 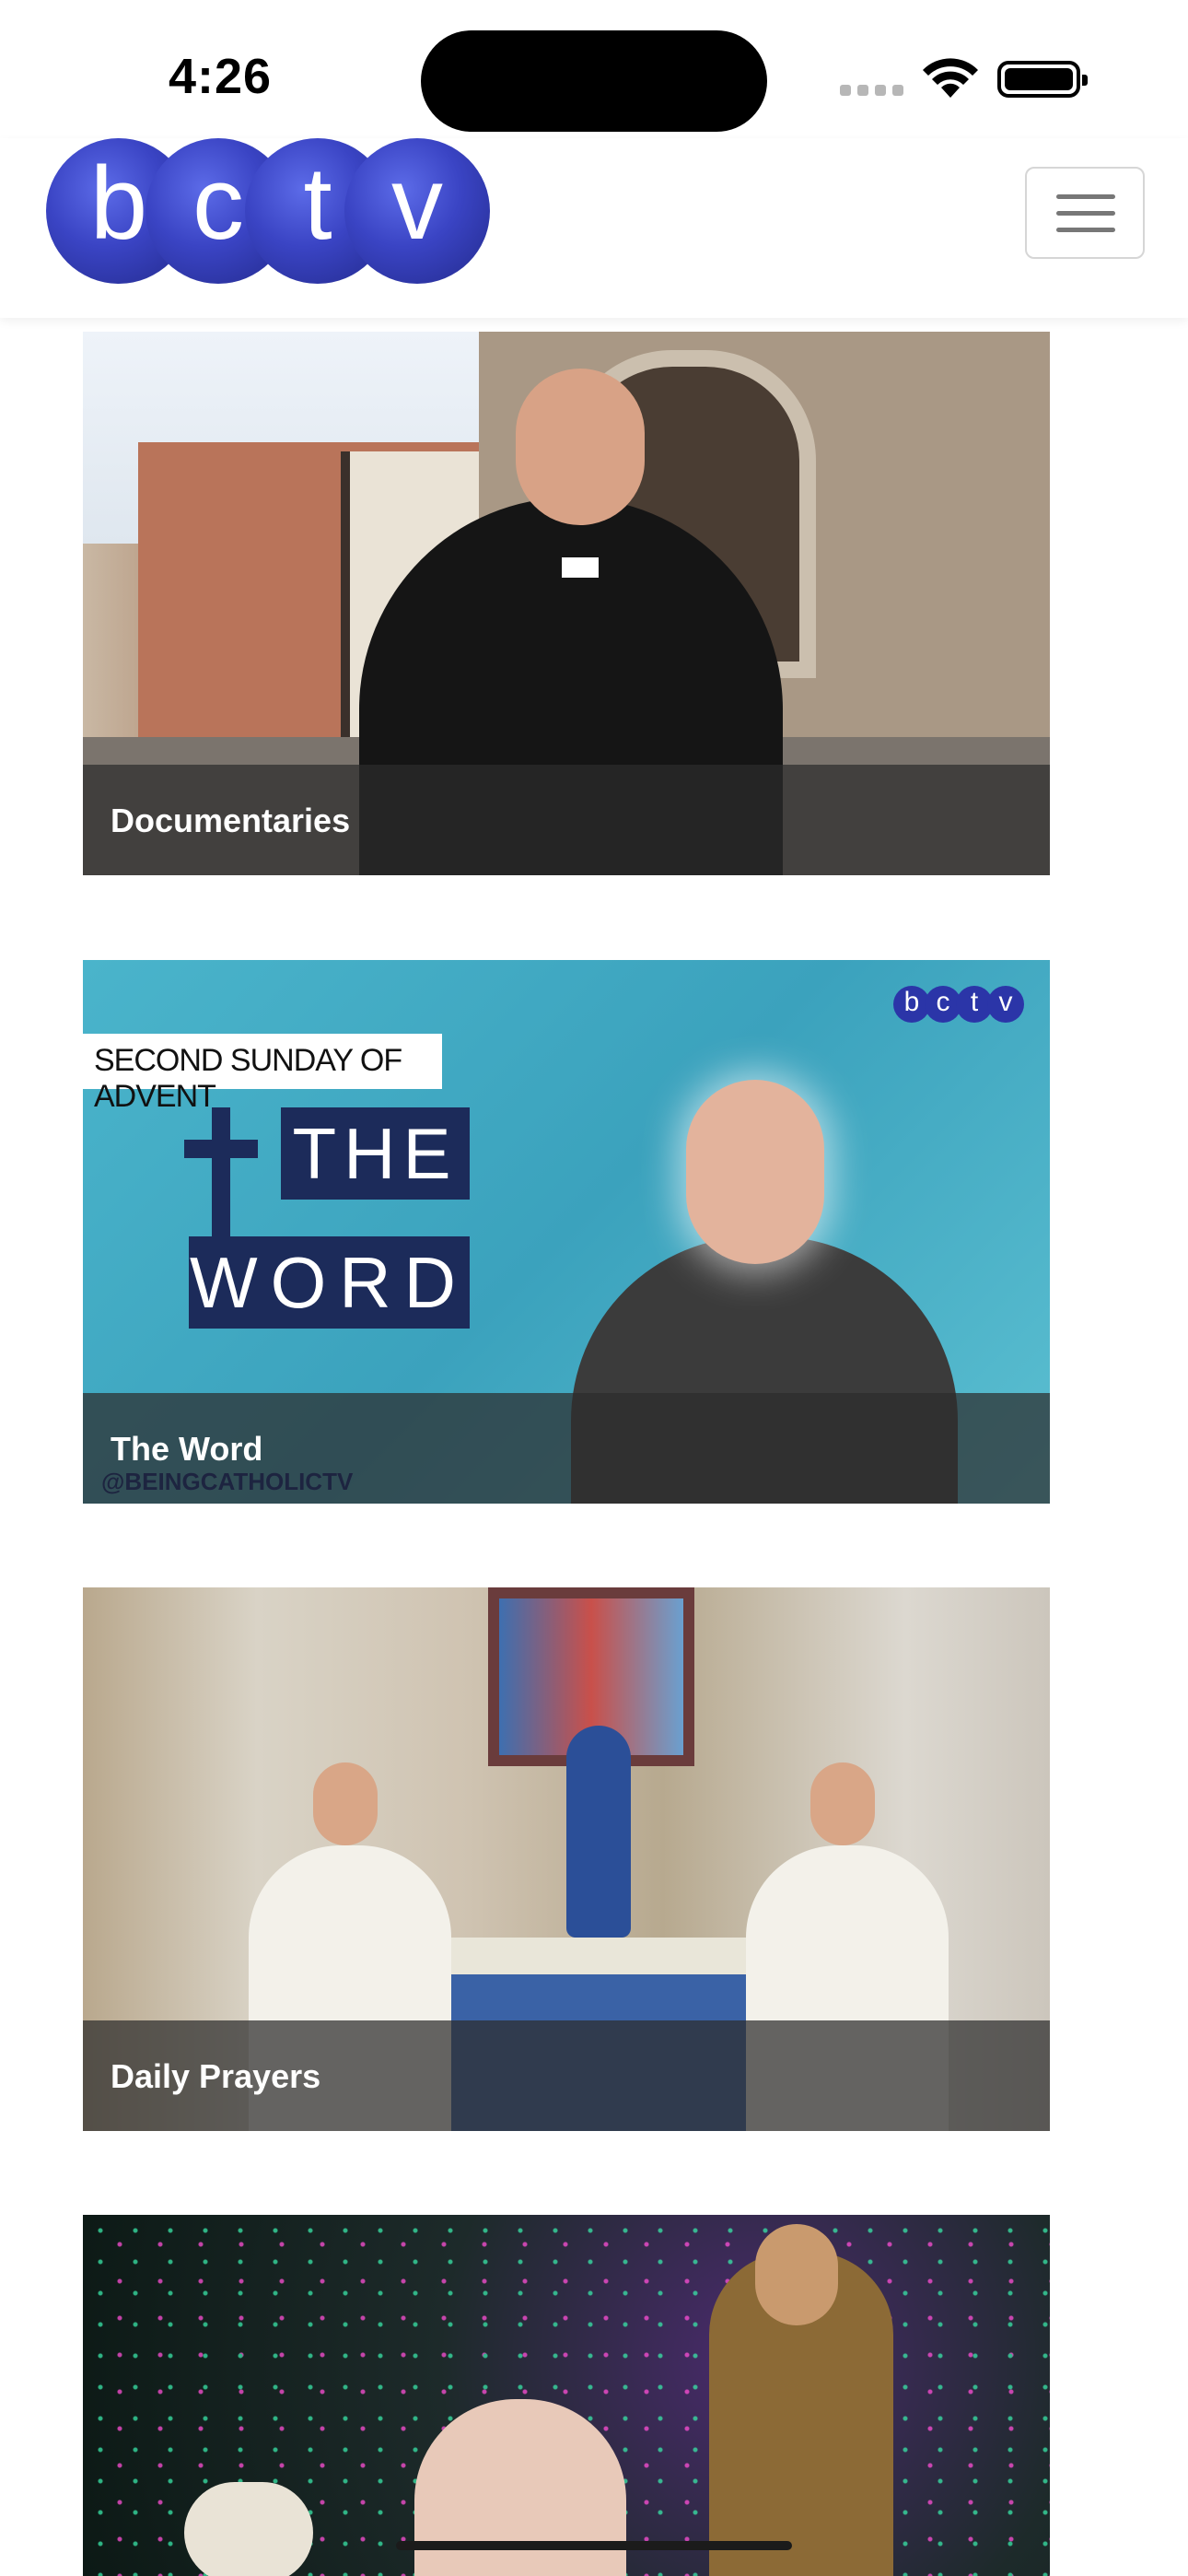 I want to click on card-caption: Daily Prayers, so click(x=566, y=2075).